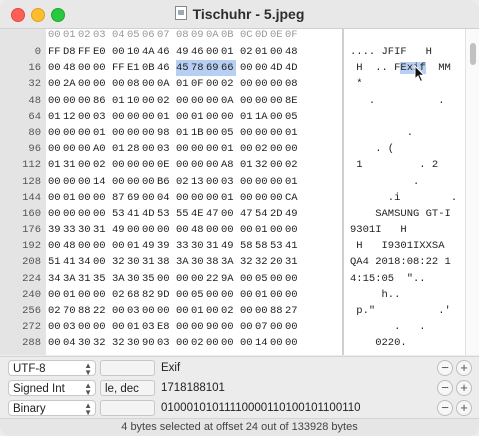 The width and height of the screenshot is (479, 436). I want to click on hex-byte: 98, so click(164, 133).